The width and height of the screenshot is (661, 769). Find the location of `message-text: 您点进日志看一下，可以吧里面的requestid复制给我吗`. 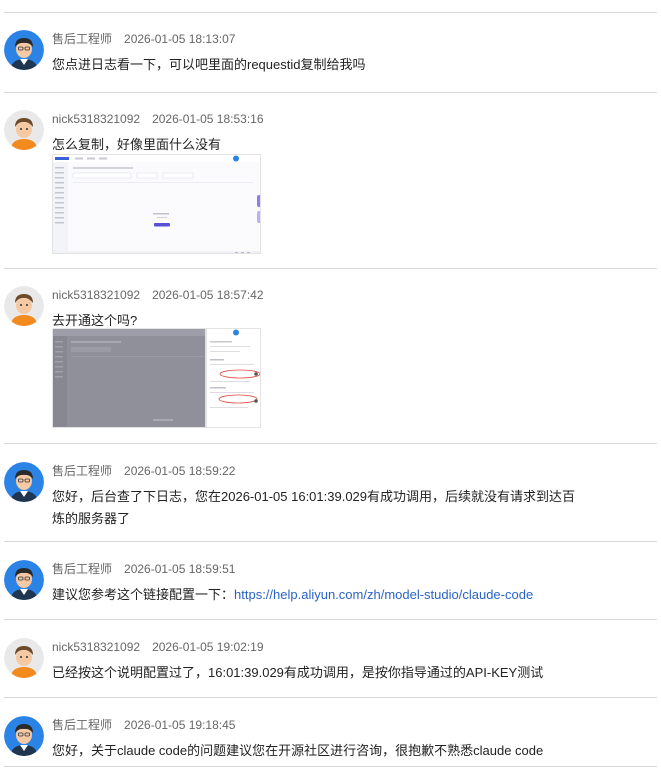

message-text: 您点进日志看一下，可以吧里面的requestid复制给我吗 is located at coordinates (209, 64).